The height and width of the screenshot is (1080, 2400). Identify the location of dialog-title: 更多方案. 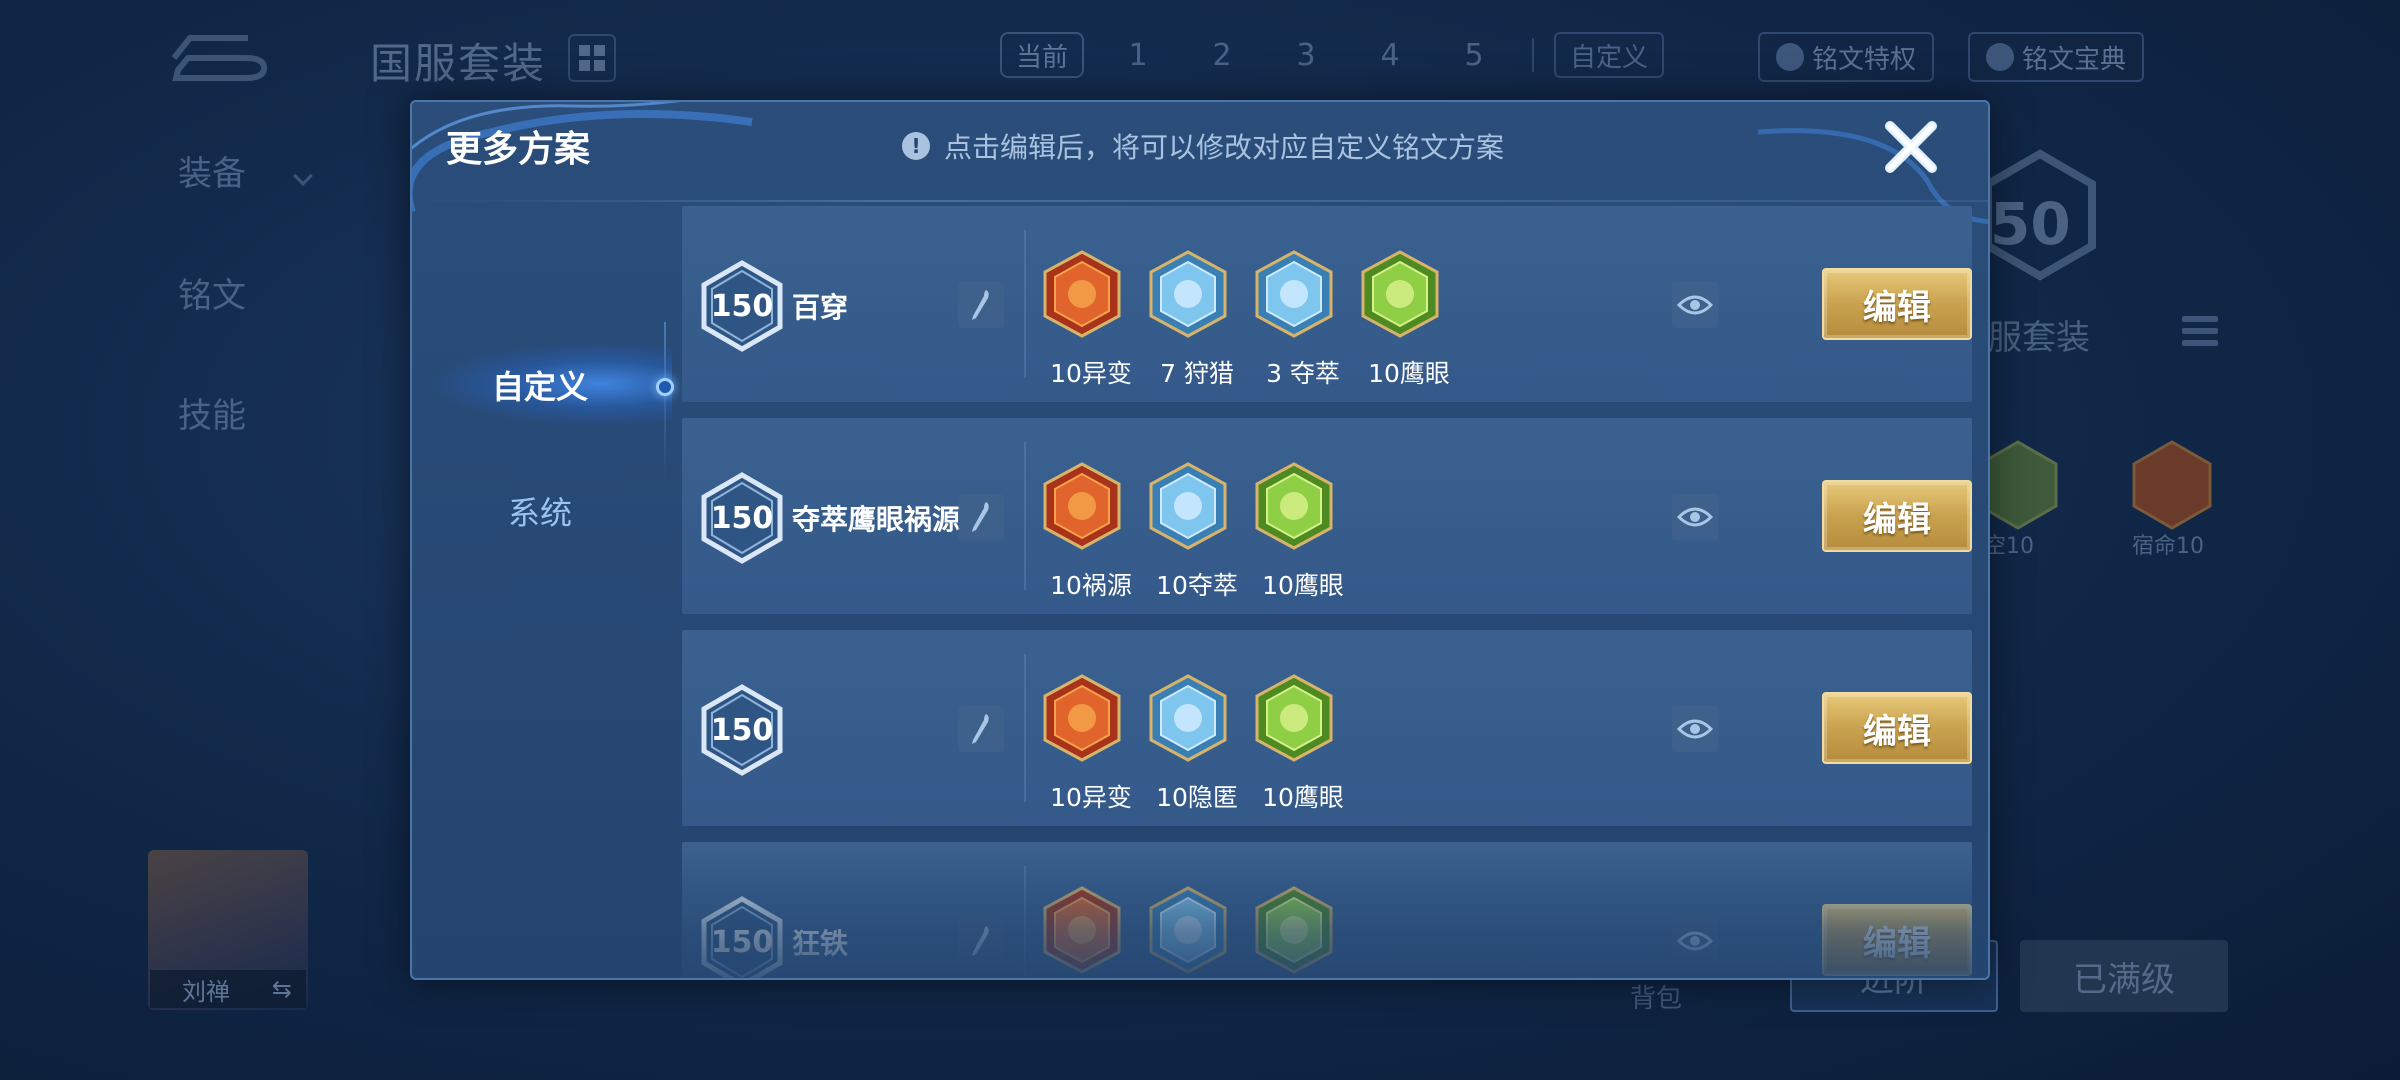
(518, 149).